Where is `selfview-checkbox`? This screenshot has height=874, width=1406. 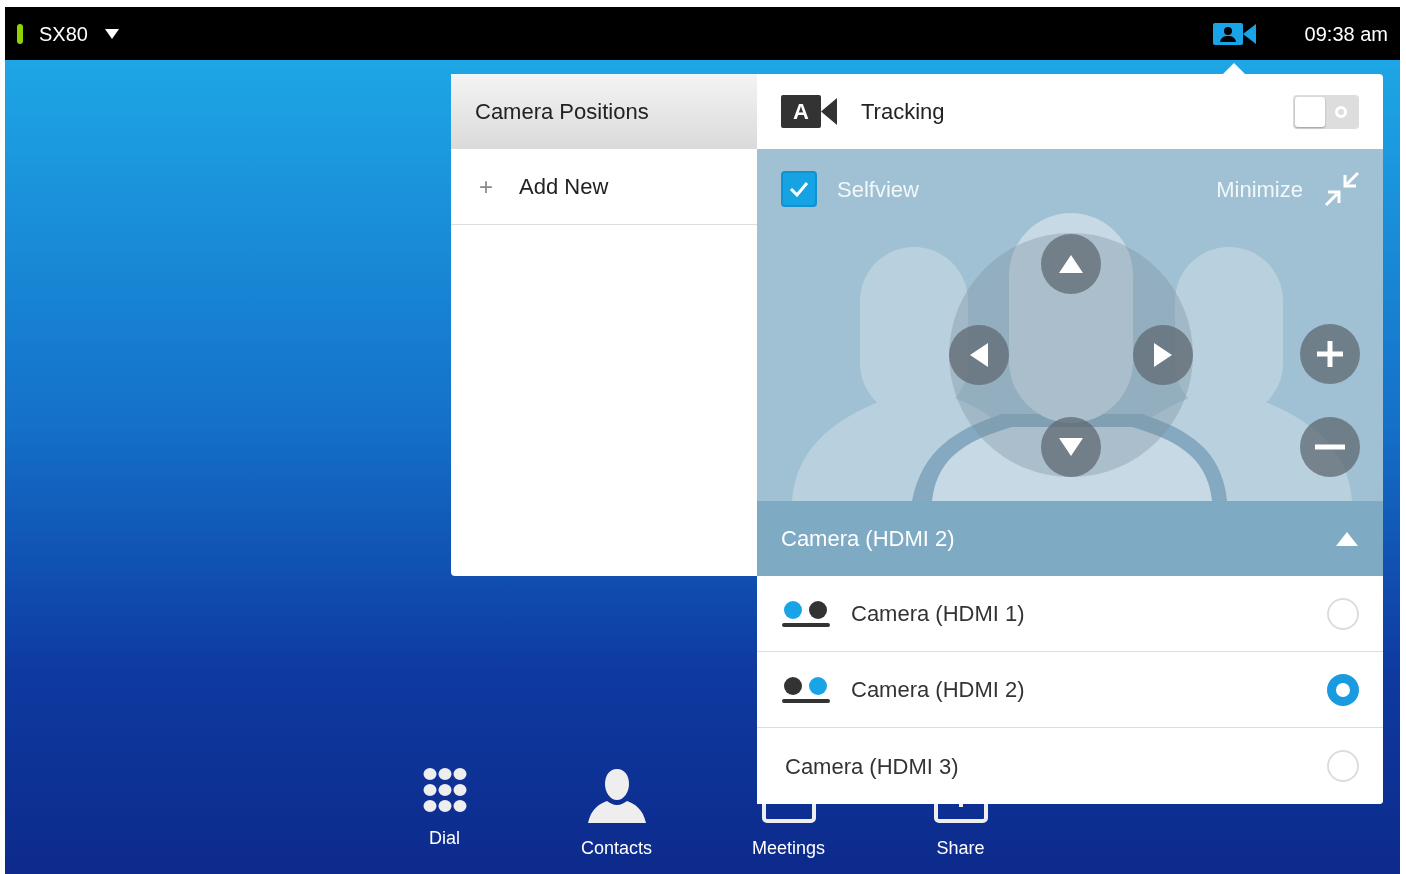
selfview-checkbox is located at coordinates (799, 189).